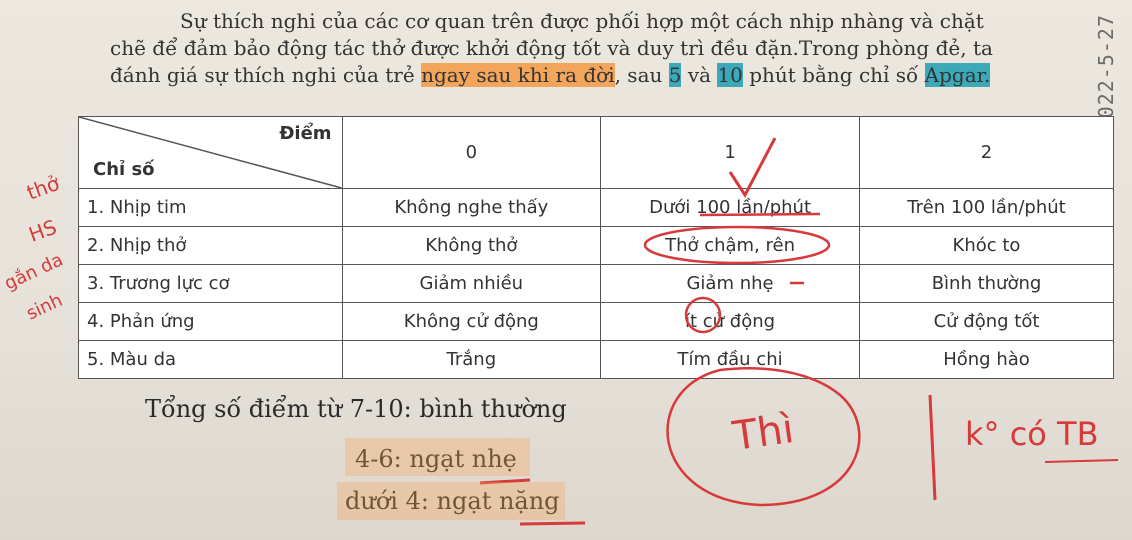 Image resolution: width=1132 pixels, height=540 pixels. Describe the element at coordinates (986, 283) in the screenshot. I see `cell-score-2: Bình thường` at that location.